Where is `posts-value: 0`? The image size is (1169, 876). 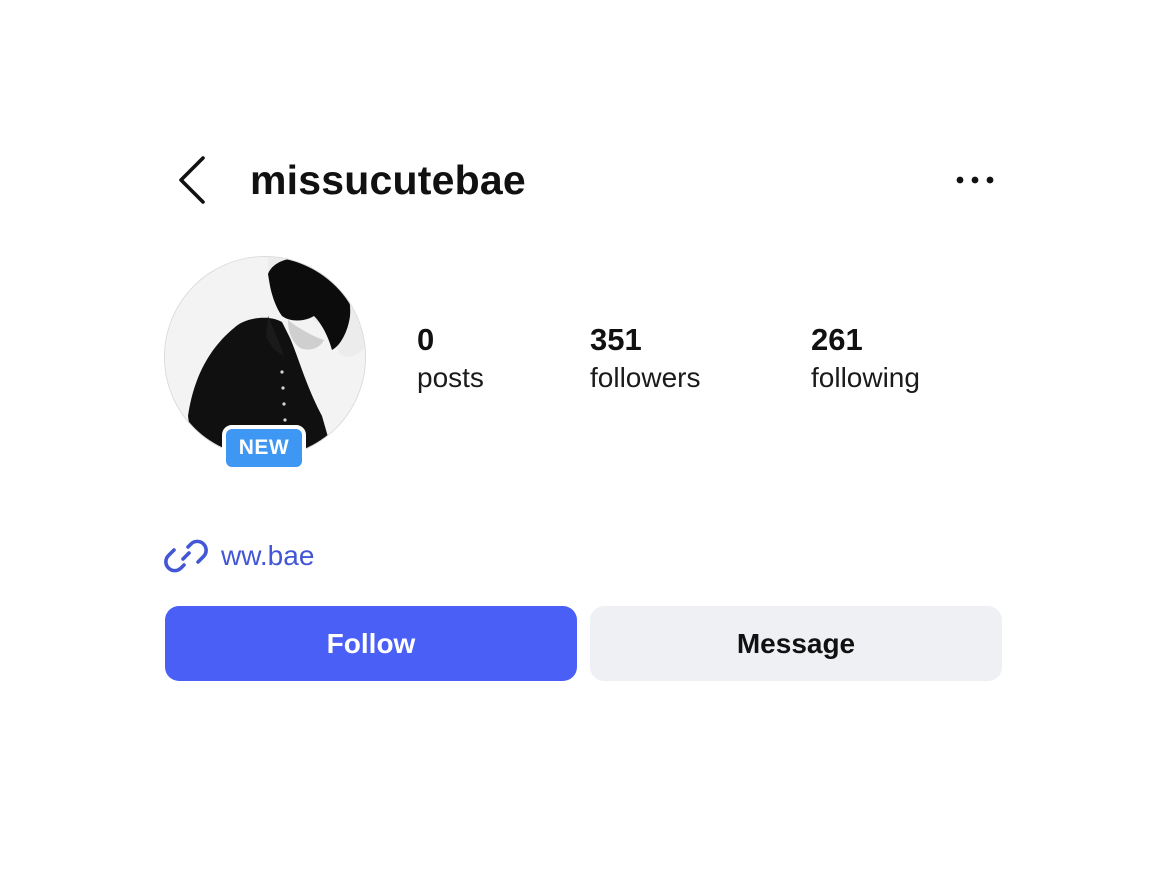
posts-value: 0 is located at coordinates (426, 339).